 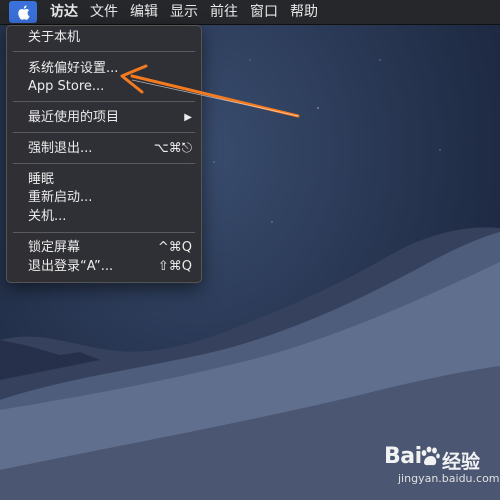 I want to click on menu-item-recent-items: 最近使用的项目 ▶, so click(x=104, y=117).